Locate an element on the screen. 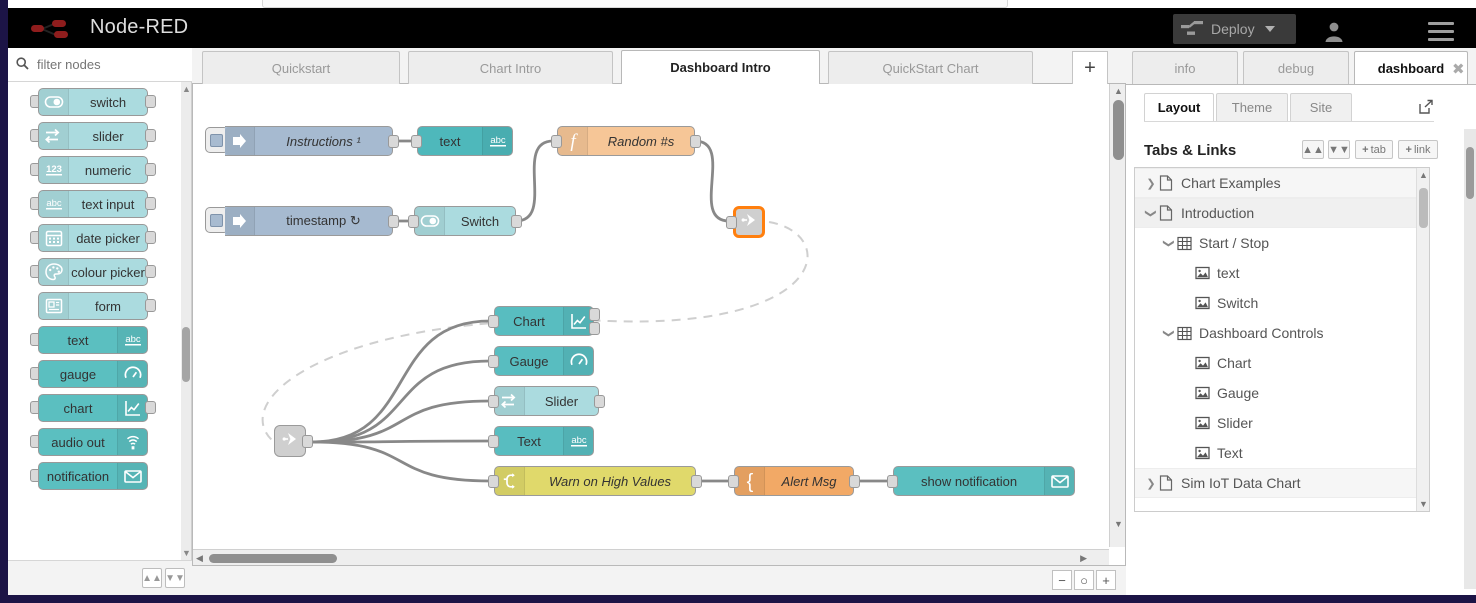  canvas-horizontal-scrollbar: ◀ ▶ is located at coordinates (651, 557).